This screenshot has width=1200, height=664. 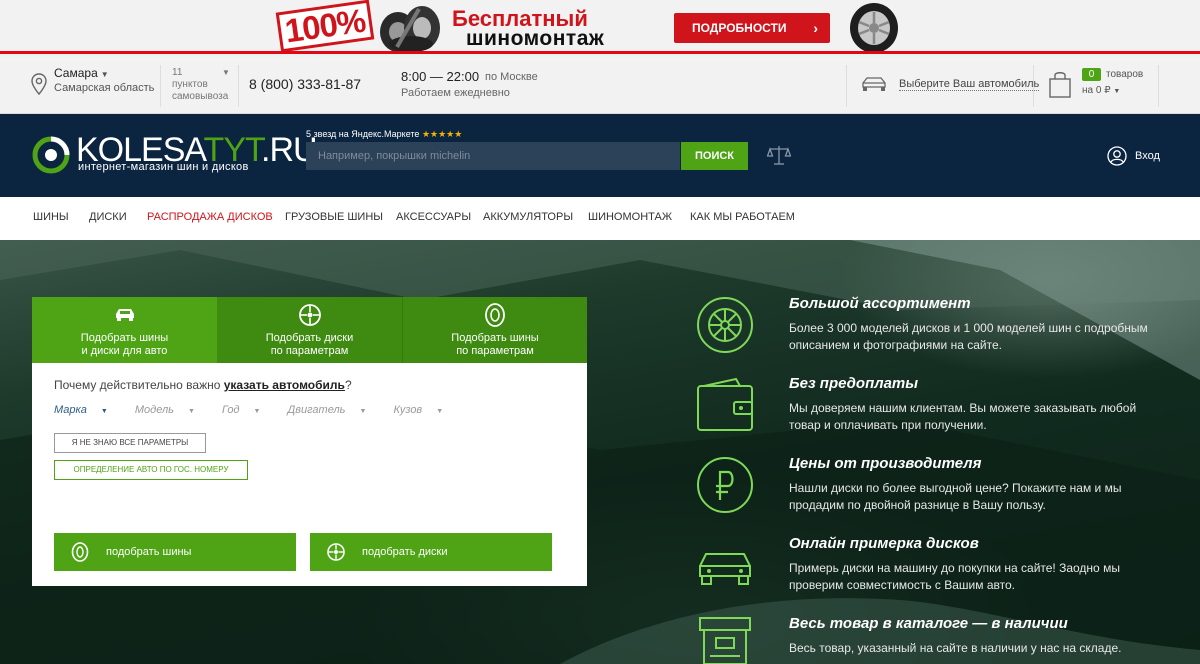 I want to click on filter-body: Кузов ▼, so click(x=424, y=410).